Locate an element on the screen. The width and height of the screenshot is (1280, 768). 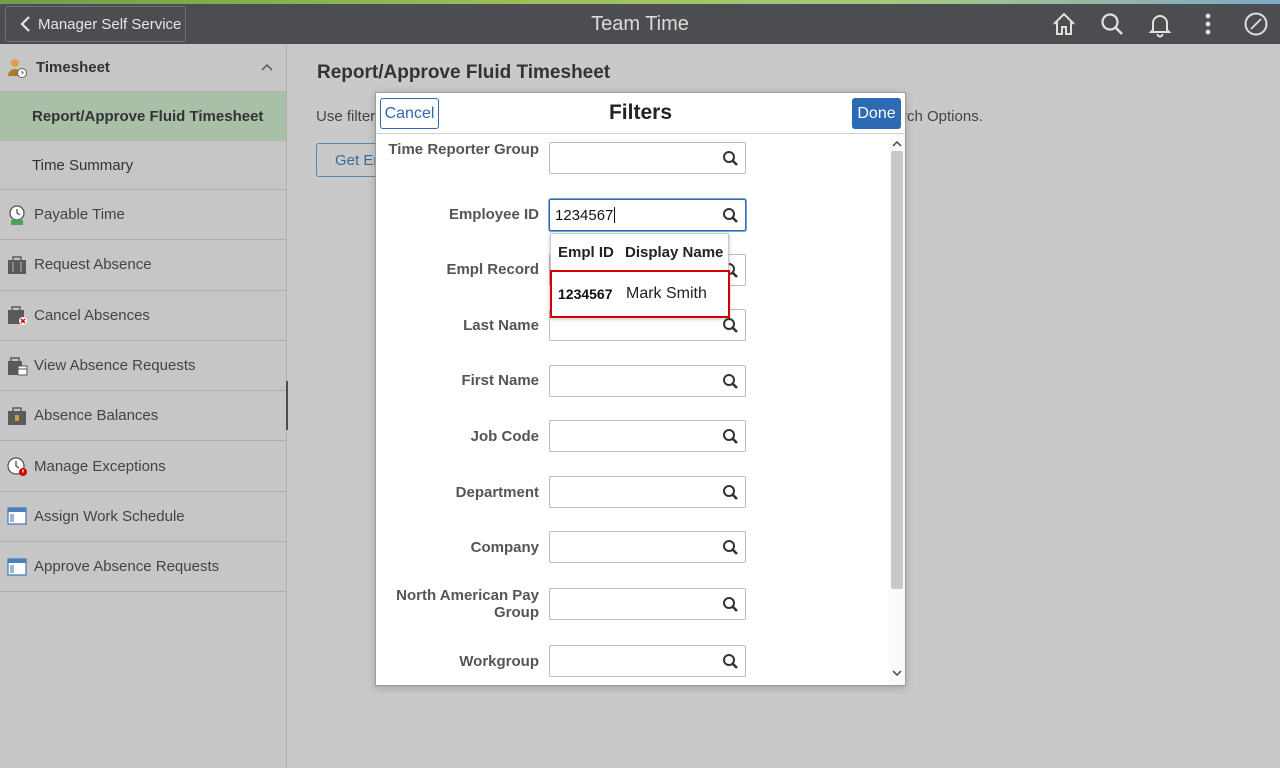
field-label: Employee ID is located at coordinates (493, 214).